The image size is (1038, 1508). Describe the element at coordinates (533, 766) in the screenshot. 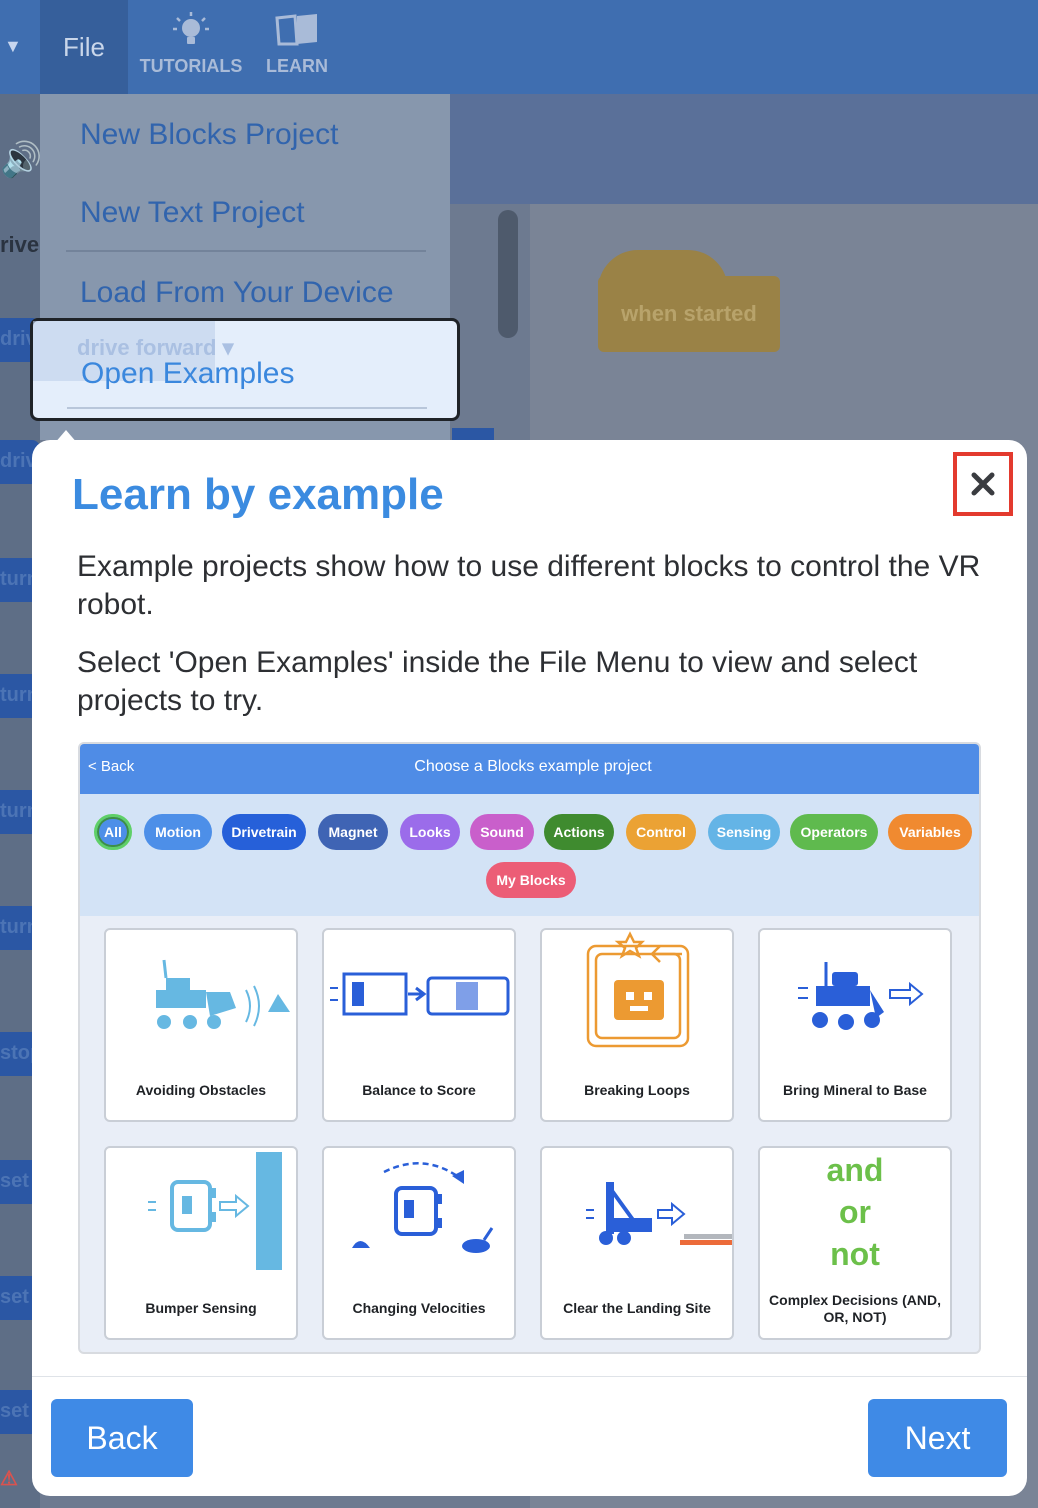

I see `preview-title: Choose a Blocks example project` at that location.